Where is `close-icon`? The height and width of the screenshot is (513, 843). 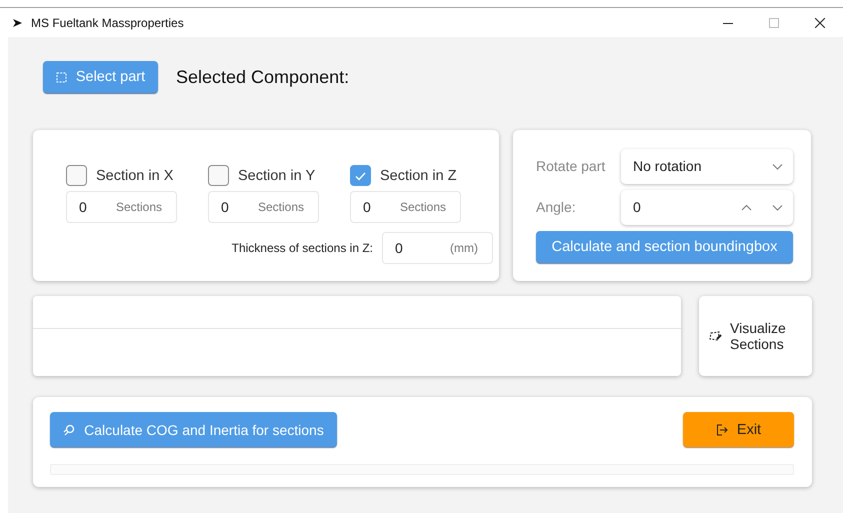 close-icon is located at coordinates (820, 23).